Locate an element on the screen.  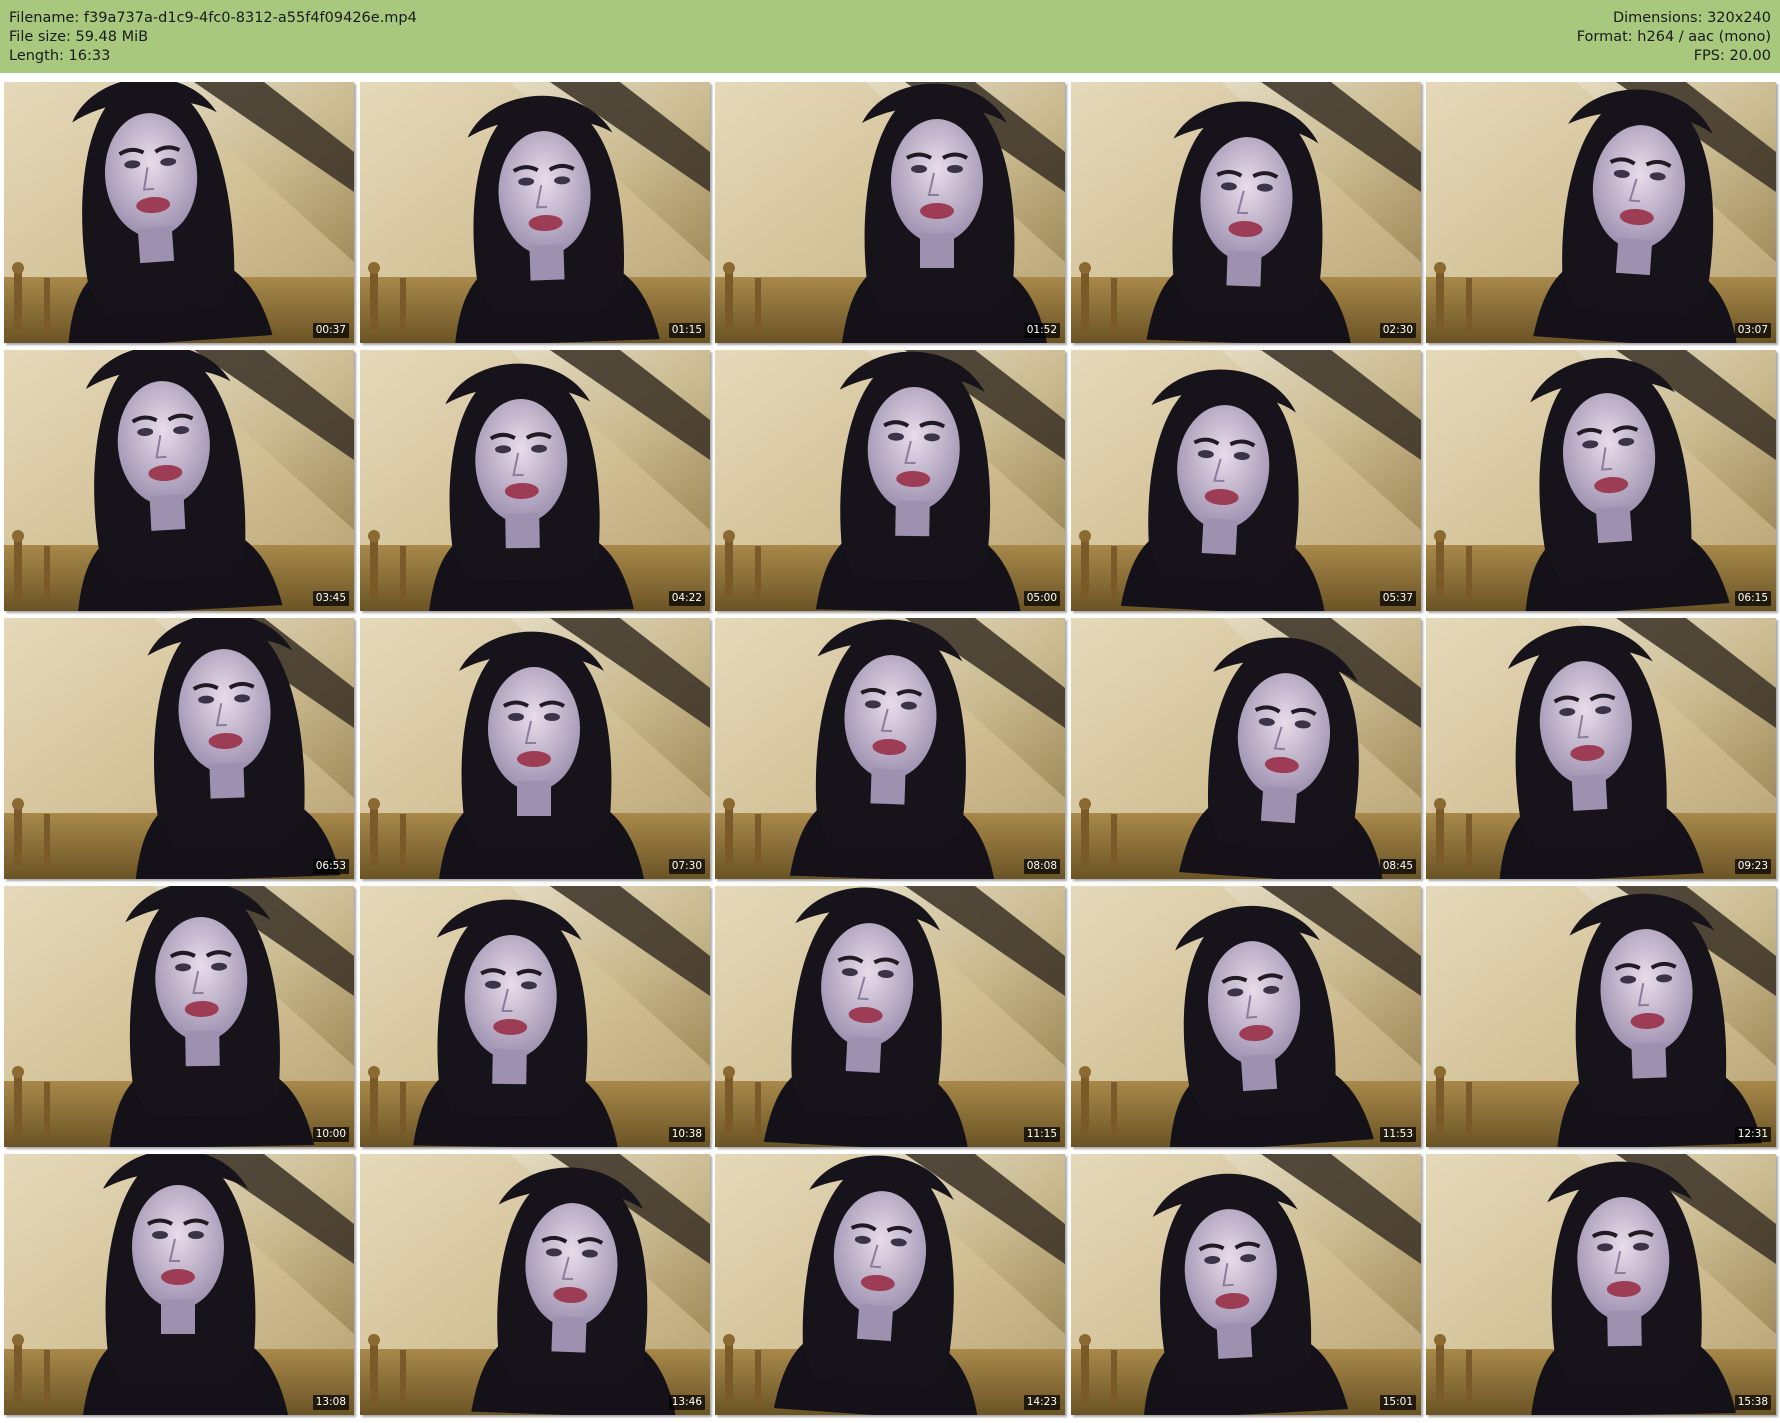
thumbnail-timestamp: 03:07 is located at coordinates (1752, 330).